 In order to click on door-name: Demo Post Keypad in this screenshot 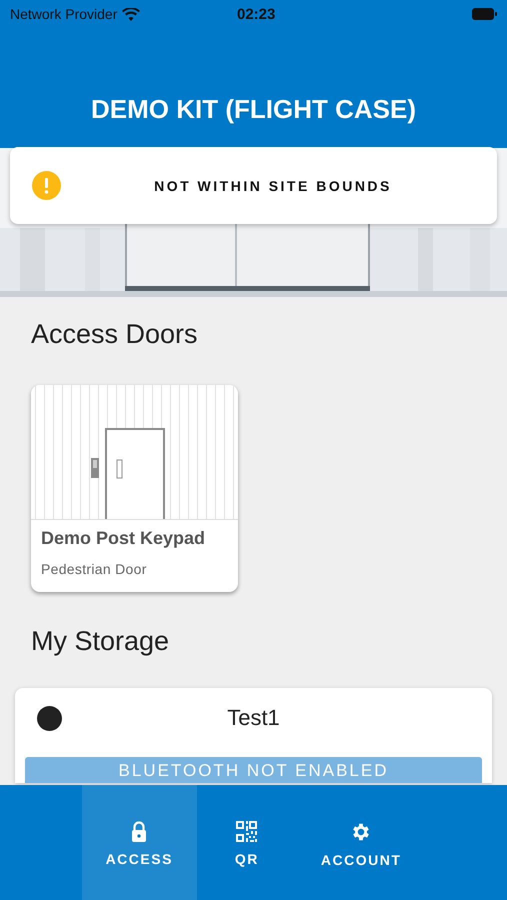, I will do `click(123, 538)`.